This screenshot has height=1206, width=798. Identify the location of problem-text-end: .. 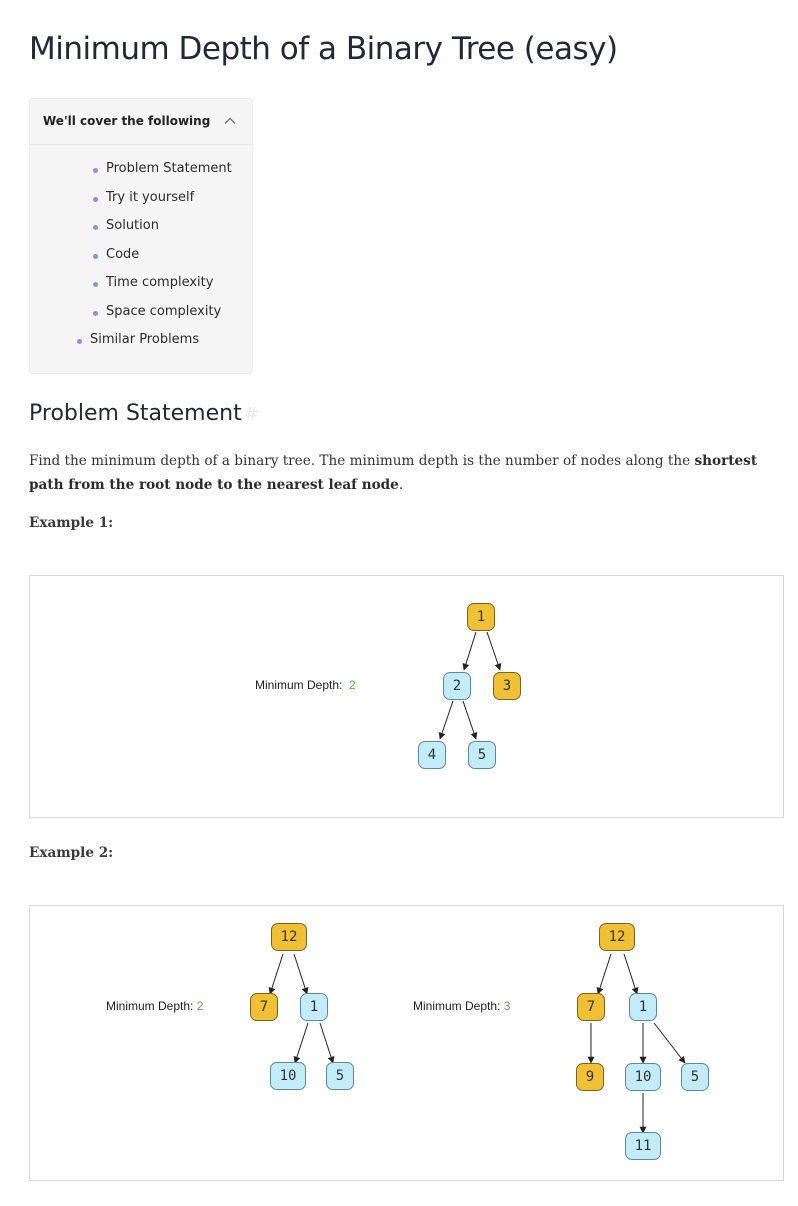
(401, 485).